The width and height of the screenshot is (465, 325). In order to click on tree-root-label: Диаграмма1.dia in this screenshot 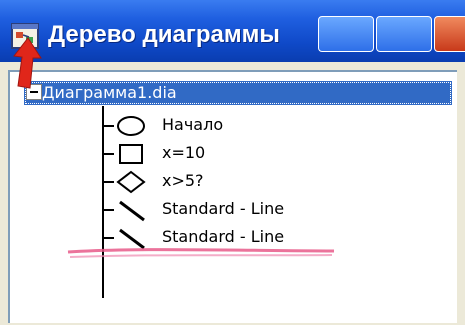, I will do `click(109, 93)`.